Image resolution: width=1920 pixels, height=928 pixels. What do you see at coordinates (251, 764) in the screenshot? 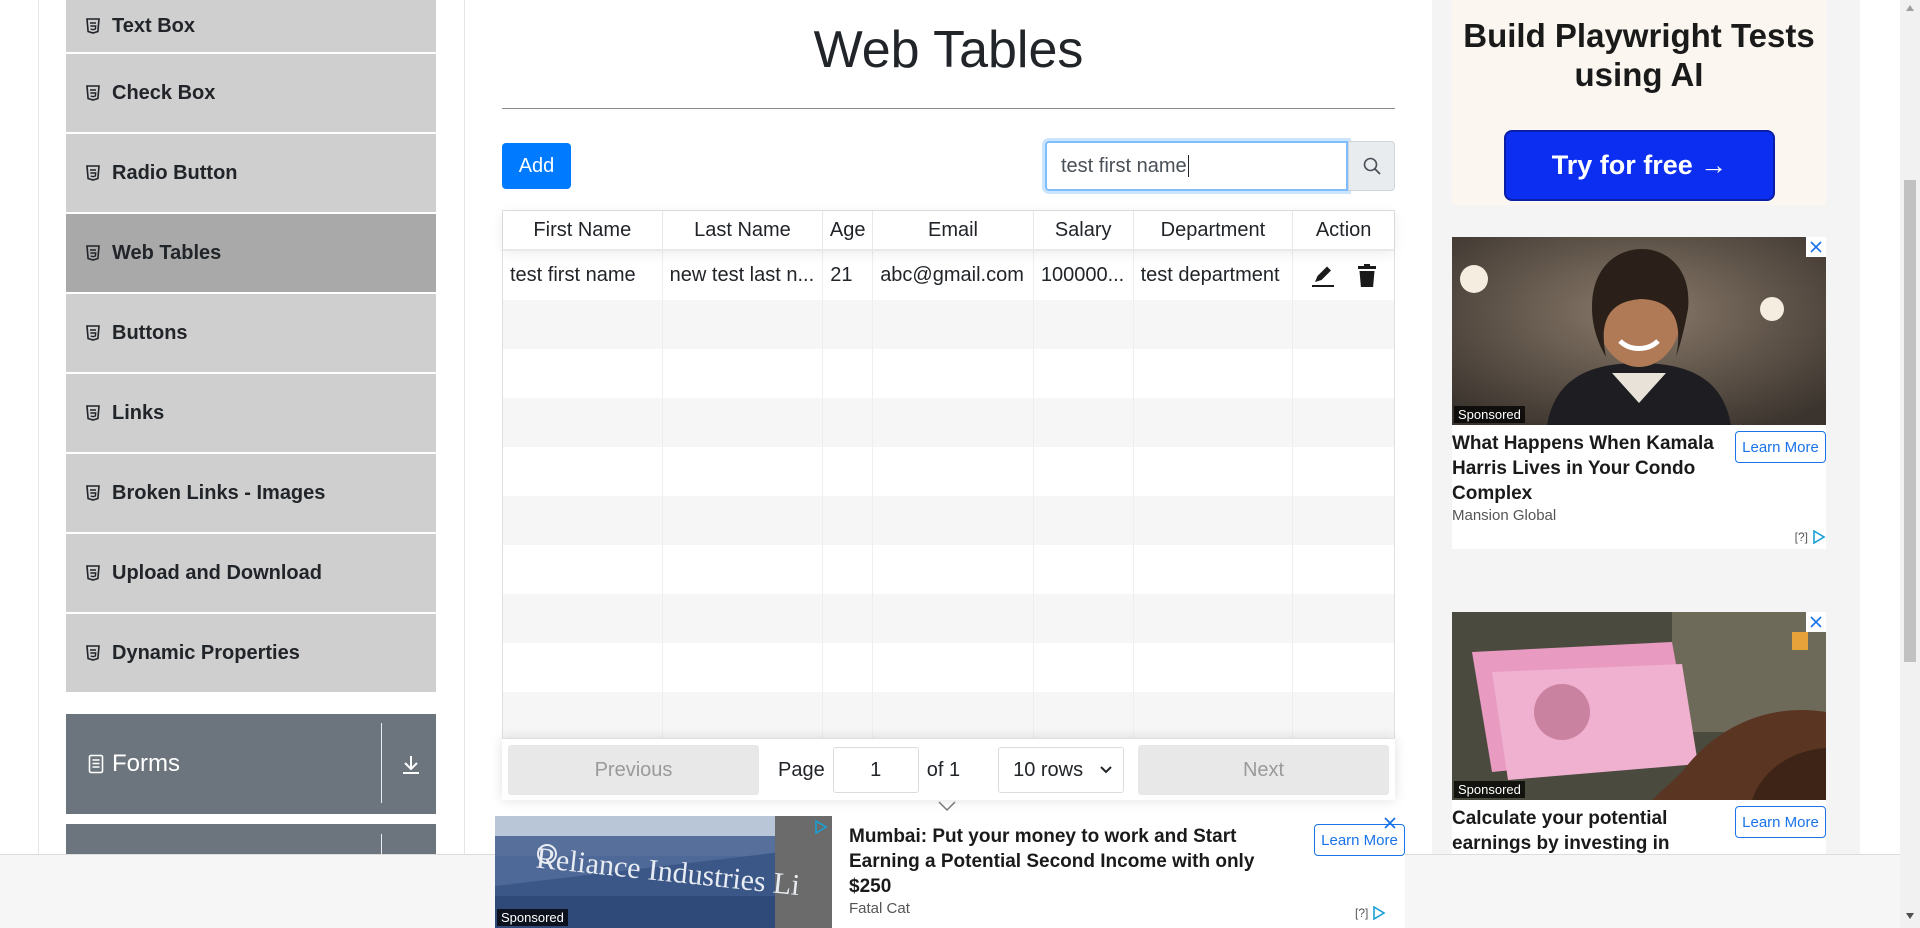
I see `group-header-forms: Forms` at bounding box center [251, 764].